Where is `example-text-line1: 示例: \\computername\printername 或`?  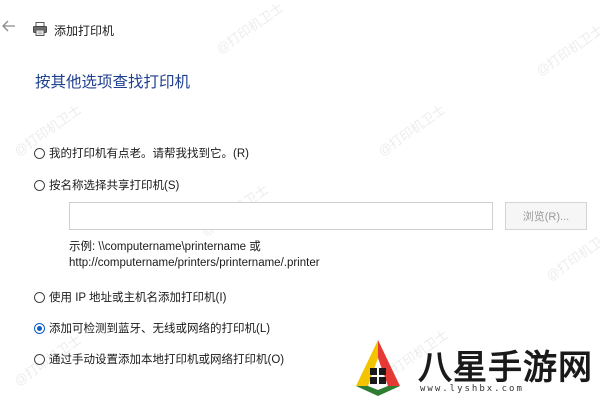 example-text-line1: 示例: \\computername\printername 或 is located at coordinates (165, 247).